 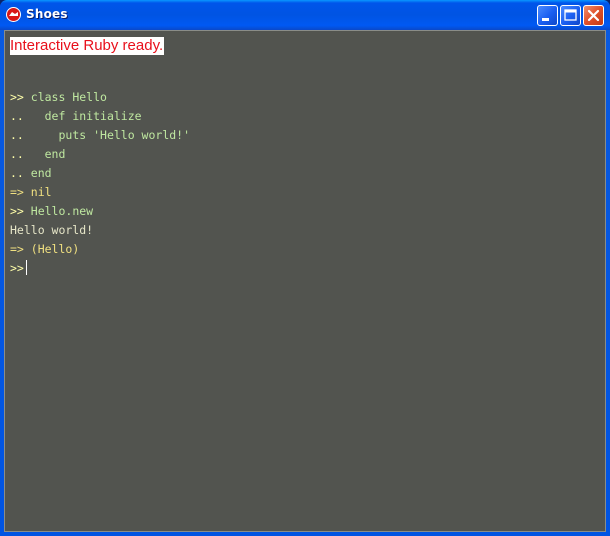 What do you see at coordinates (100, 249) in the screenshot?
I see `console-line: => (Hello)` at bounding box center [100, 249].